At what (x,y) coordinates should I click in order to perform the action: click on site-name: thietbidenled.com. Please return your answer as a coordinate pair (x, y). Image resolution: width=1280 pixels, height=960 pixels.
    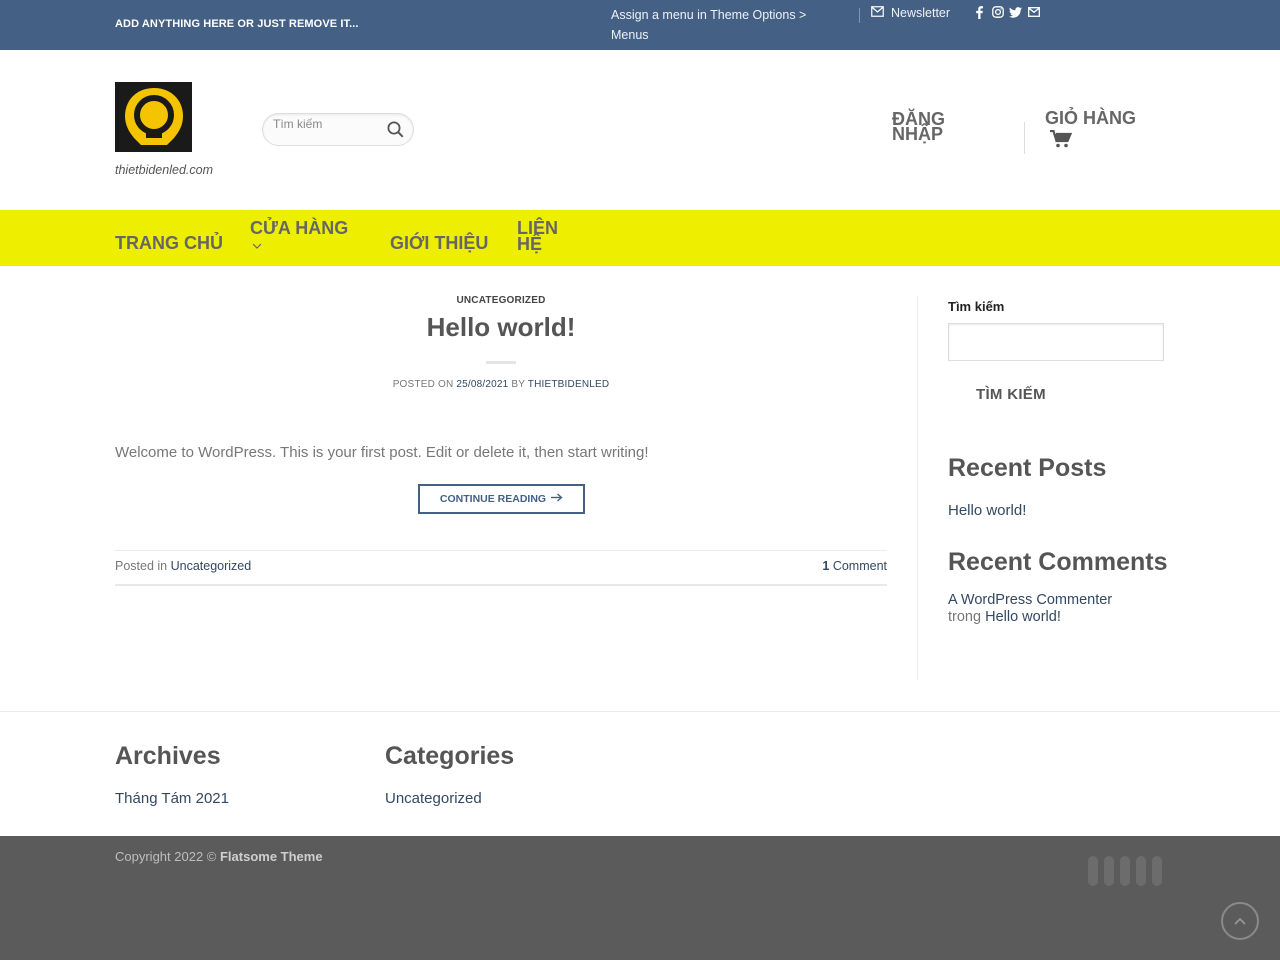
    Looking at the image, I should click on (164, 170).